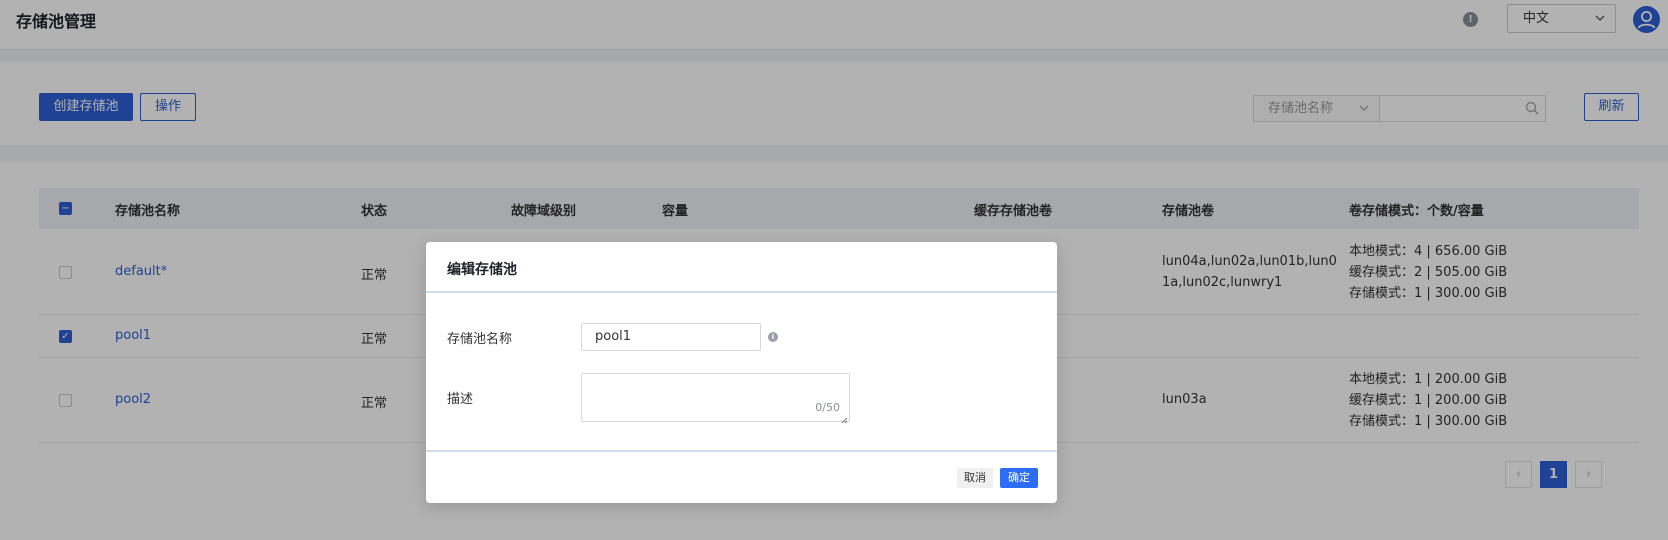 The width and height of the screenshot is (1668, 540). Describe the element at coordinates (460, 399) in the screenshot. I see `description-label: 描述` at that location.